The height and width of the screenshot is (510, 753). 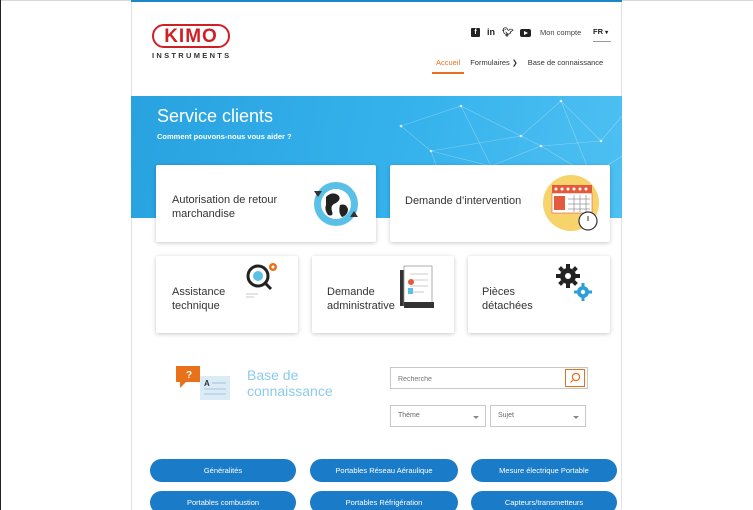 What do you see at coordinates (199, 299) in the screenshot?
I see `card-label: Assistance technique` at bounding box center [199, 299].